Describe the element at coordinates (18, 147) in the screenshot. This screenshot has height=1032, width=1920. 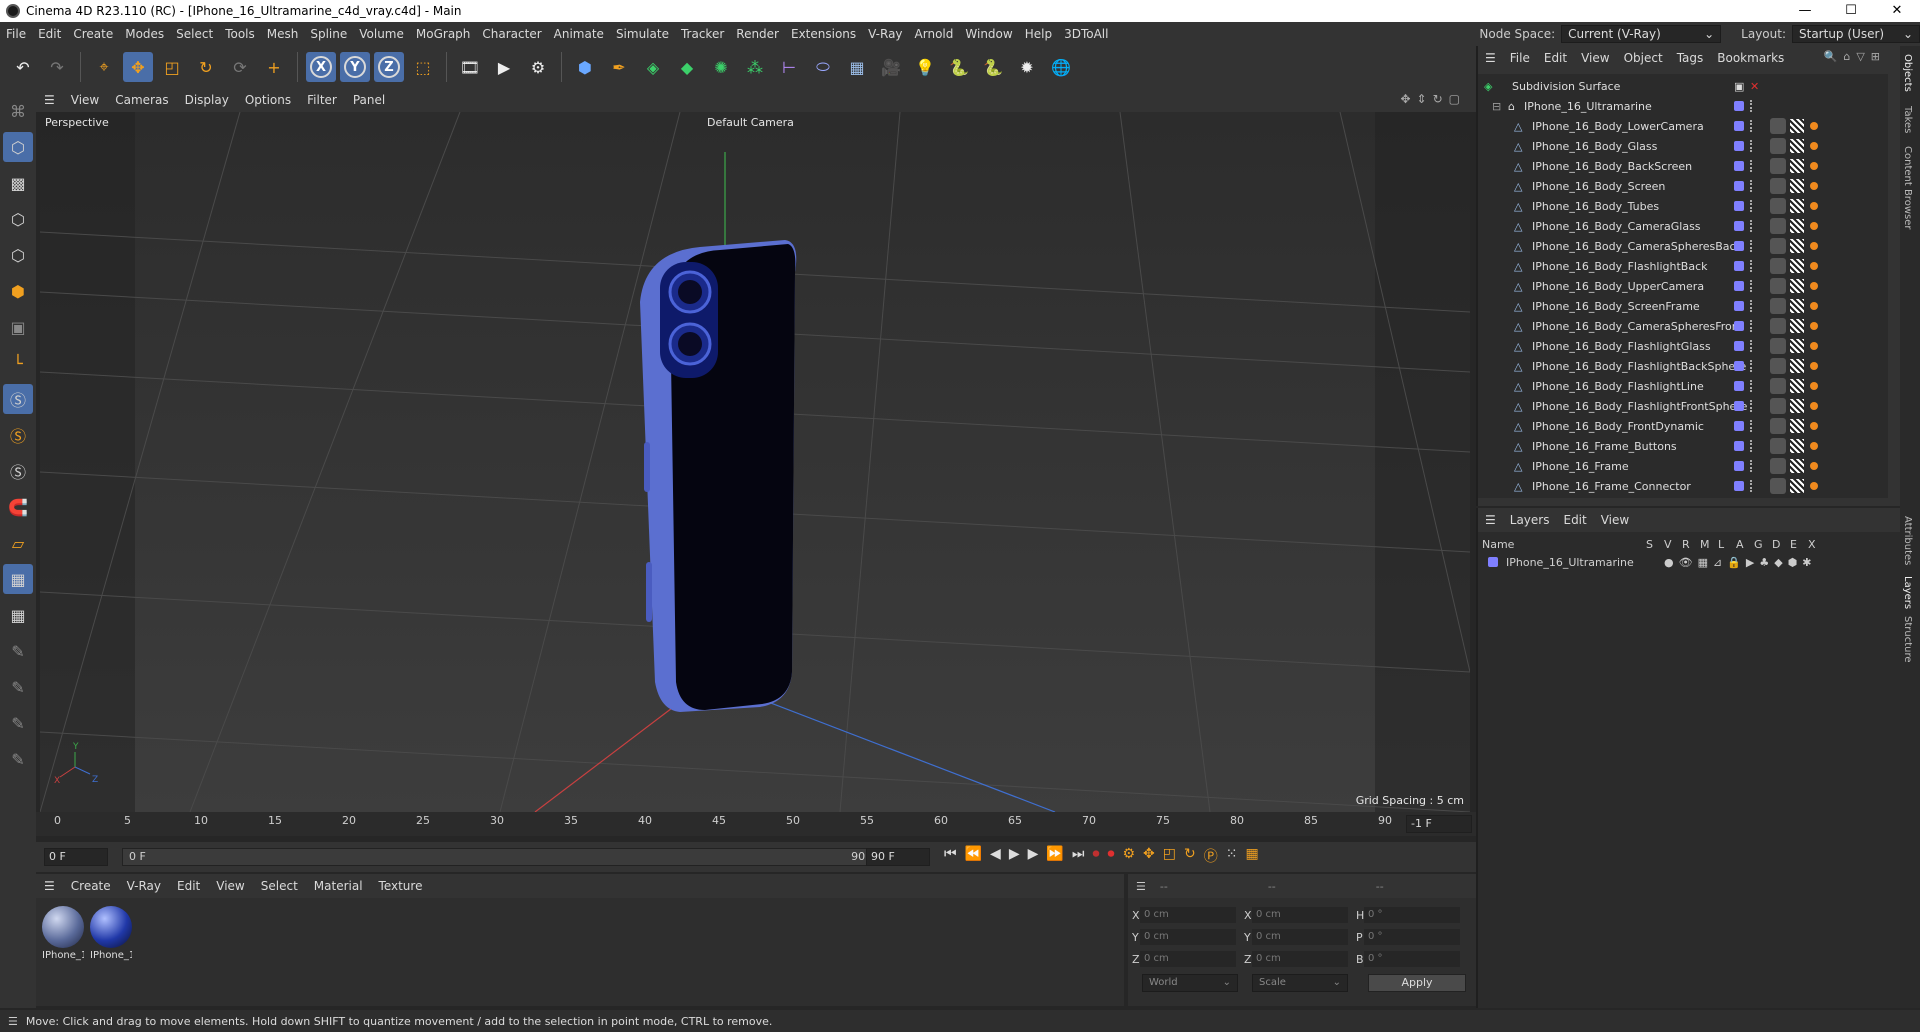
I see `model-mode-icon: ⬡` at that location.